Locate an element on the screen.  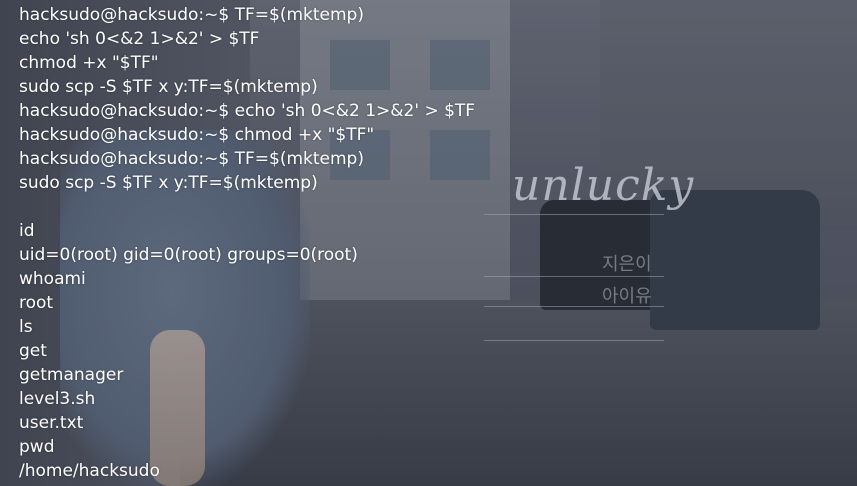
terminal-line: ls is located at coordinates (26, 327).